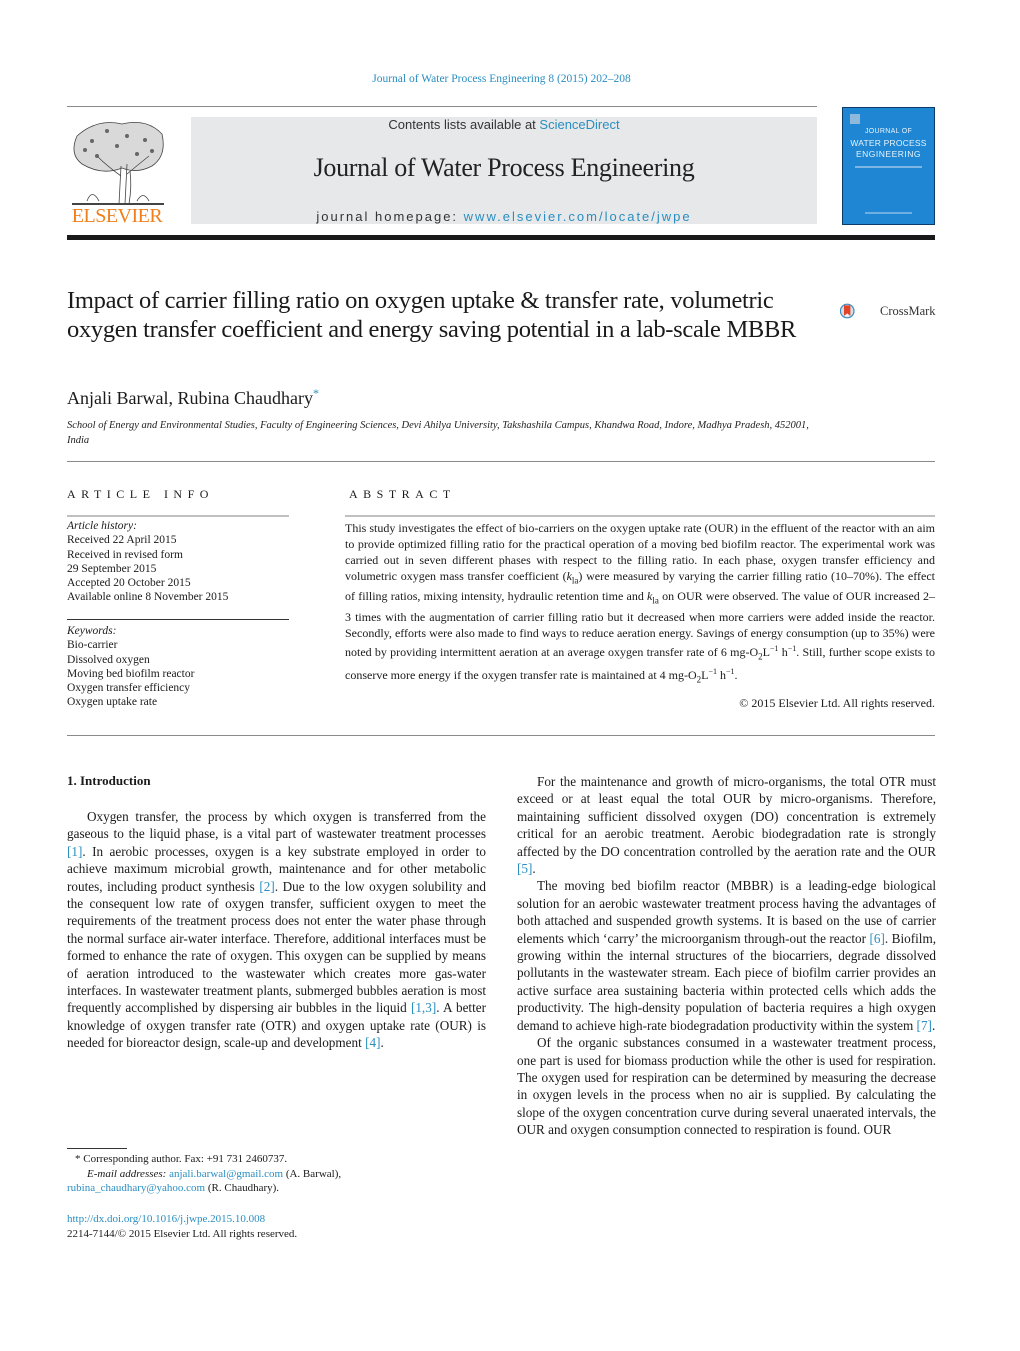 Image resolution: width=1020 pixels, height=1351 pixels. I want to click on history-item: Available online 8 November 2015, so click(148, 597).